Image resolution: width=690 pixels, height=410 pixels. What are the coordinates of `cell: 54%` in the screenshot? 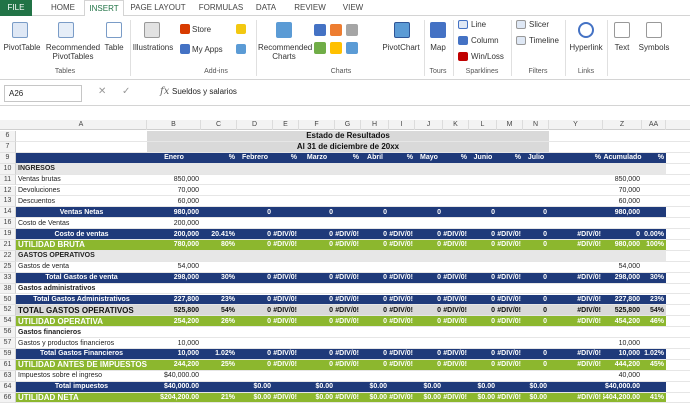 It's located at (219, 310).